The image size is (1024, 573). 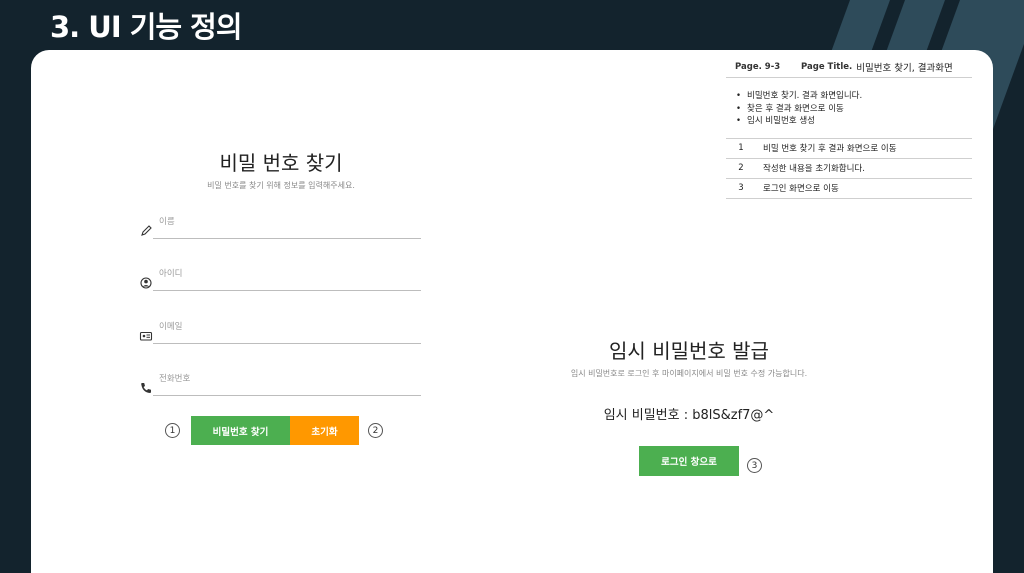 What do you see at coordinates (854, 109) in the screenshot?
I see `spec-note: 찾은 후 결과 화면으로 이동` at bounding box center [854, 109].